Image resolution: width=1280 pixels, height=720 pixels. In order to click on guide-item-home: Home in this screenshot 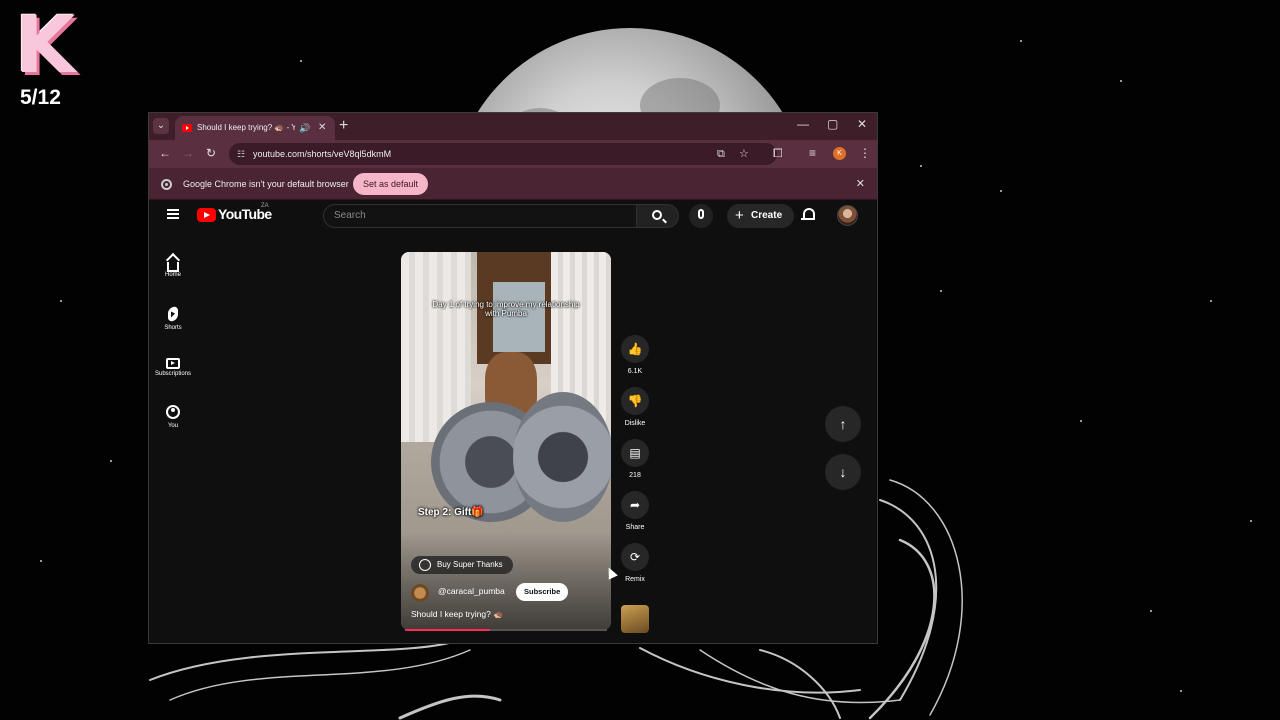, I will do `click(173, 268)`.